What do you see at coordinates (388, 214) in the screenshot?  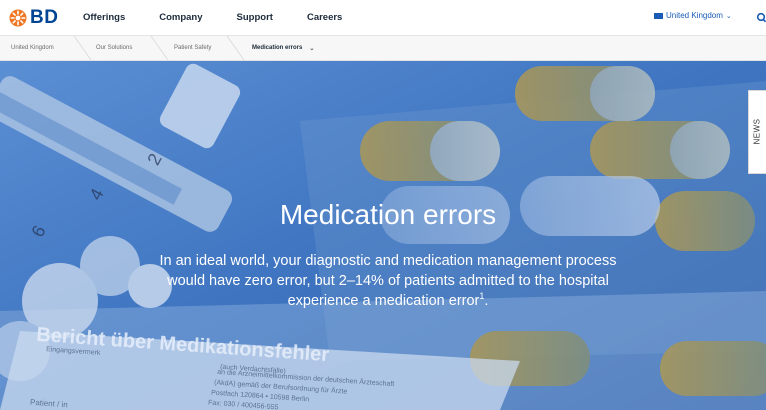 I see `page-title: Medication errors` at bounding box center [388, 214].